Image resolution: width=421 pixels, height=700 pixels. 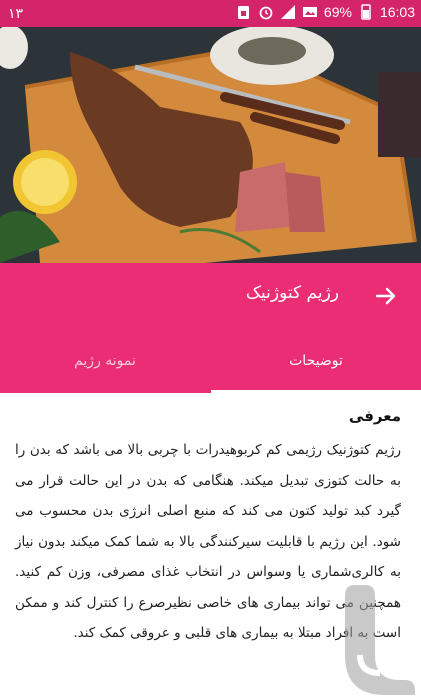 I want to click on tab-sample-diet-label: نمونه رژیم, so click(x=105, y=361).